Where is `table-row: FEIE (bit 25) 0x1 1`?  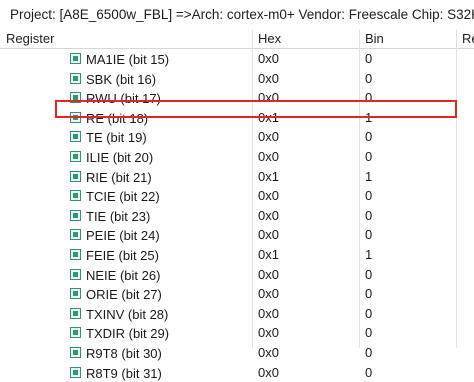
table-row: FEIE (bit 25) 0x1 1 is located at coordinates (237, 255).